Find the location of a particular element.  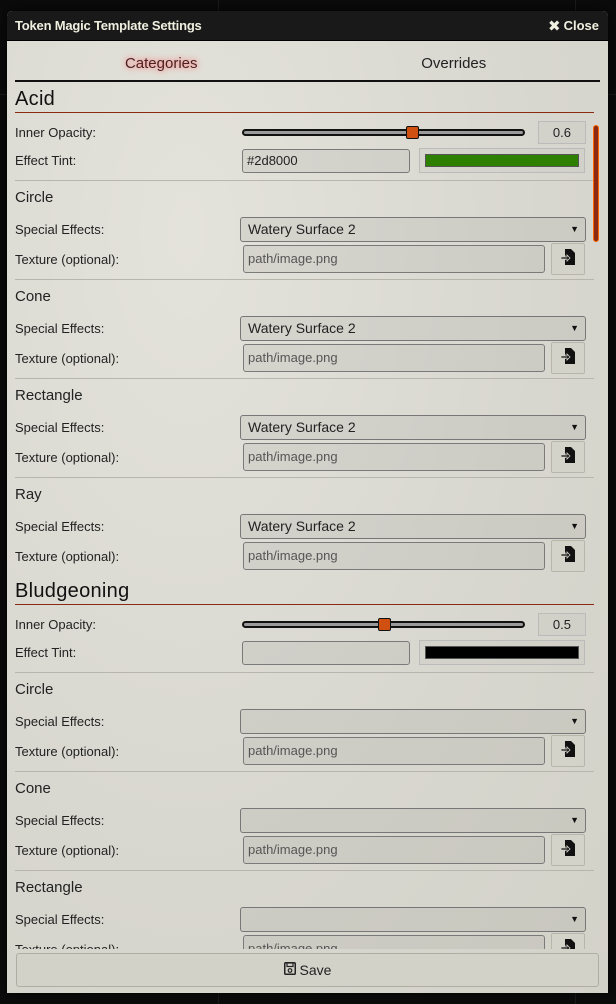

save-label: Save is located at coordinates (315, 970).